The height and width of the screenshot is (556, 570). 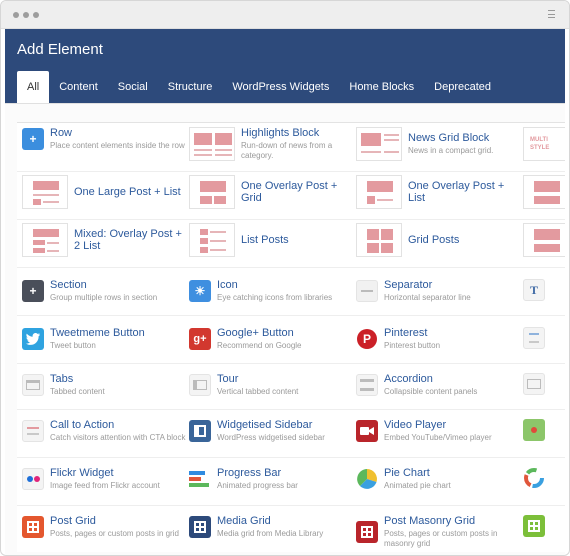 What do you see at coordinates (271, 437) in the screenshot?
I see `element-desc: WordPress widgetised sidebar` at bounding box center [271, 437].